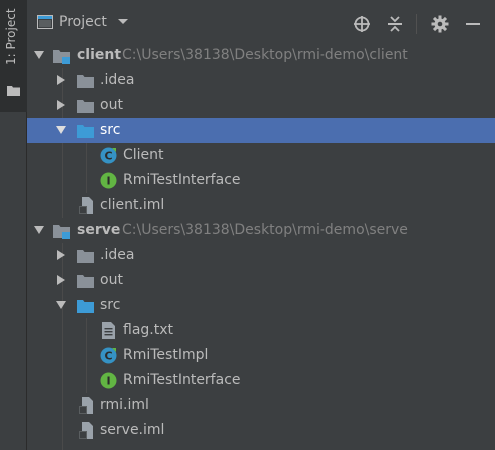 This screenshot has width=495, height=450. I want to click on locate-icon, so click(362, 24).